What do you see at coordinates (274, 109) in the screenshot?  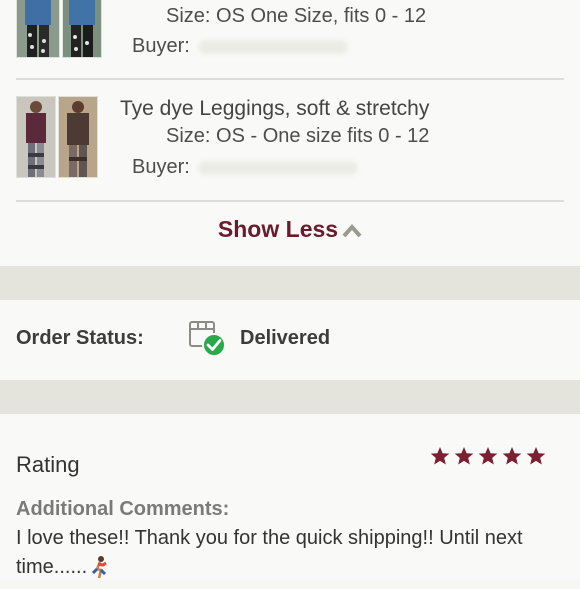 I see `item-title: Tye dye Leggings, soft & stretchy` at bounding box center [274, 109].